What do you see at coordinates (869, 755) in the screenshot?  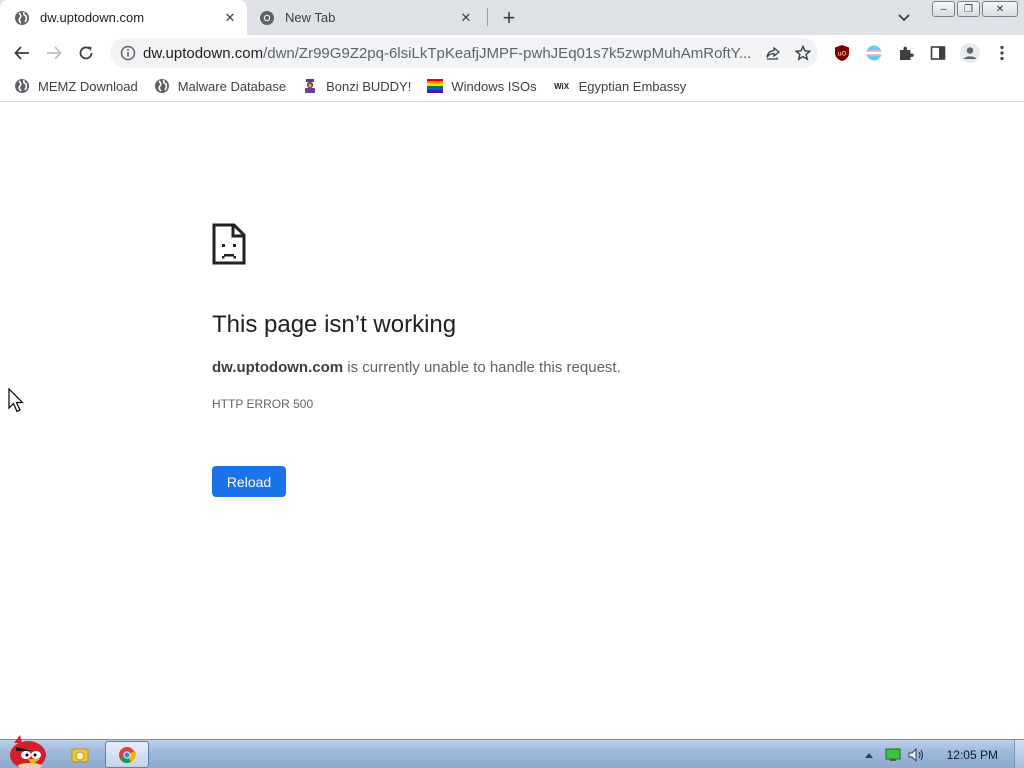 I see `tray-expand-icon` at bounding box center [869, 755].